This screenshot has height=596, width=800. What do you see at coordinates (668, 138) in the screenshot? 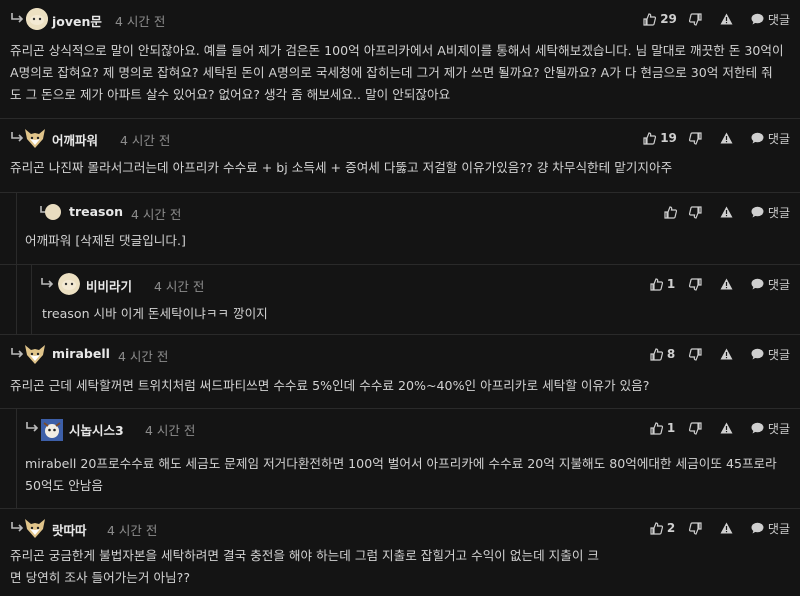
I see `like-count: 19` at bounding box center [668, 138].